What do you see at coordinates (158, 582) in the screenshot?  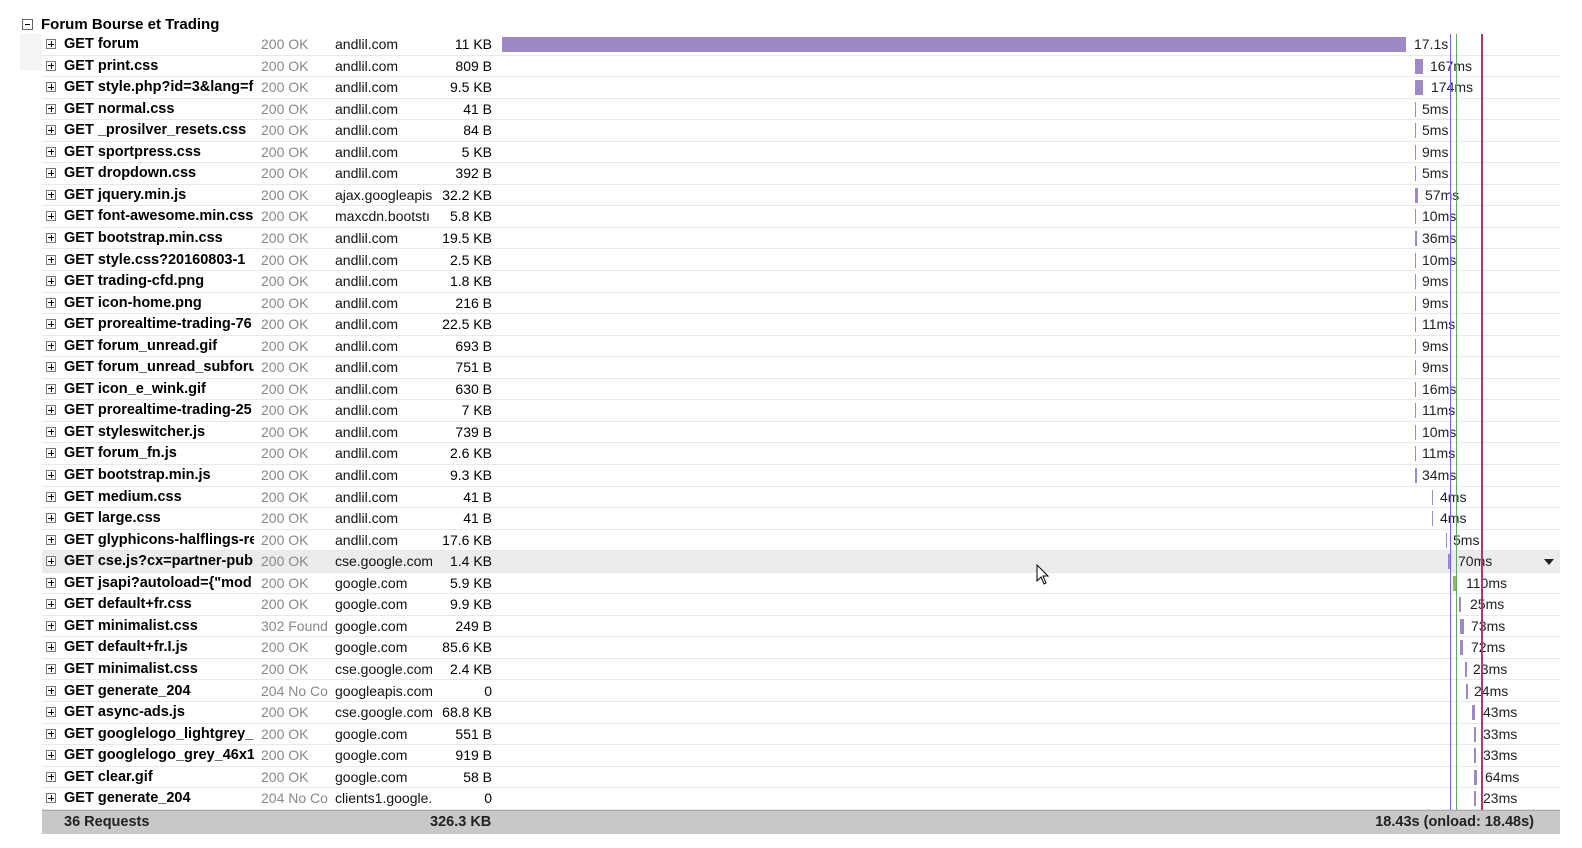 I see `request-url: GET jsapi?autoload={"mod` at bounding box center [158, 582].